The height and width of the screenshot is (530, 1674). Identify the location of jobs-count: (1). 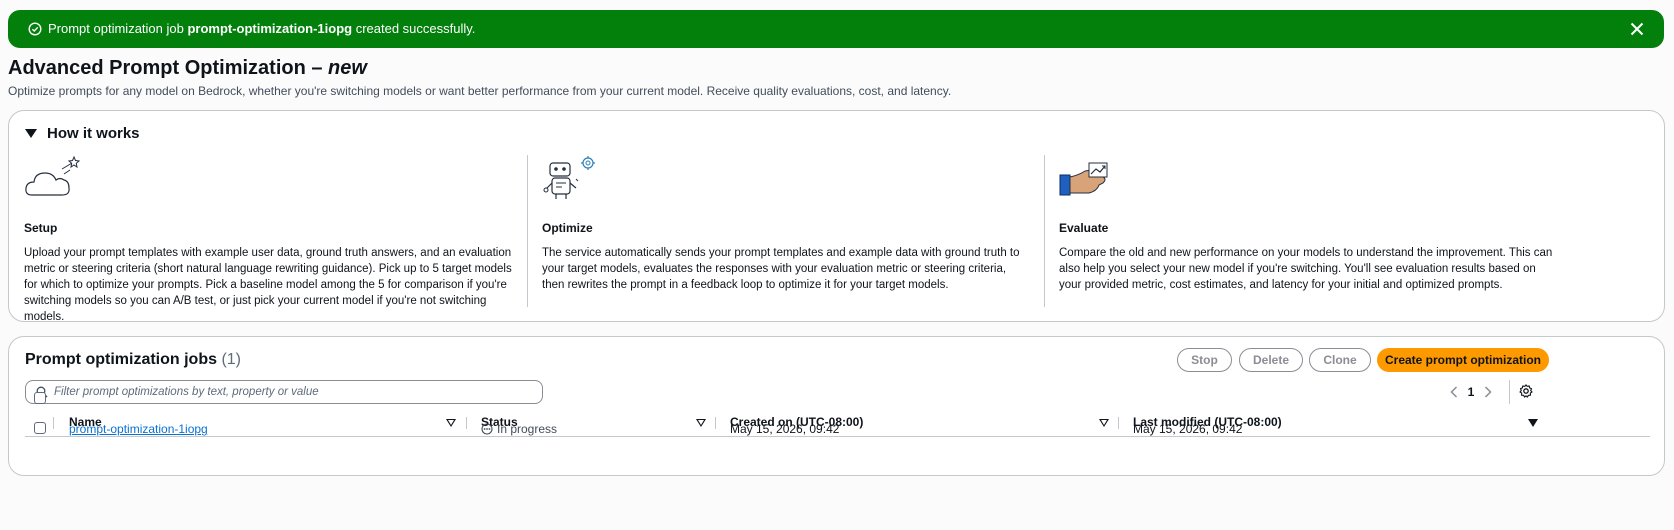
(231, 359).